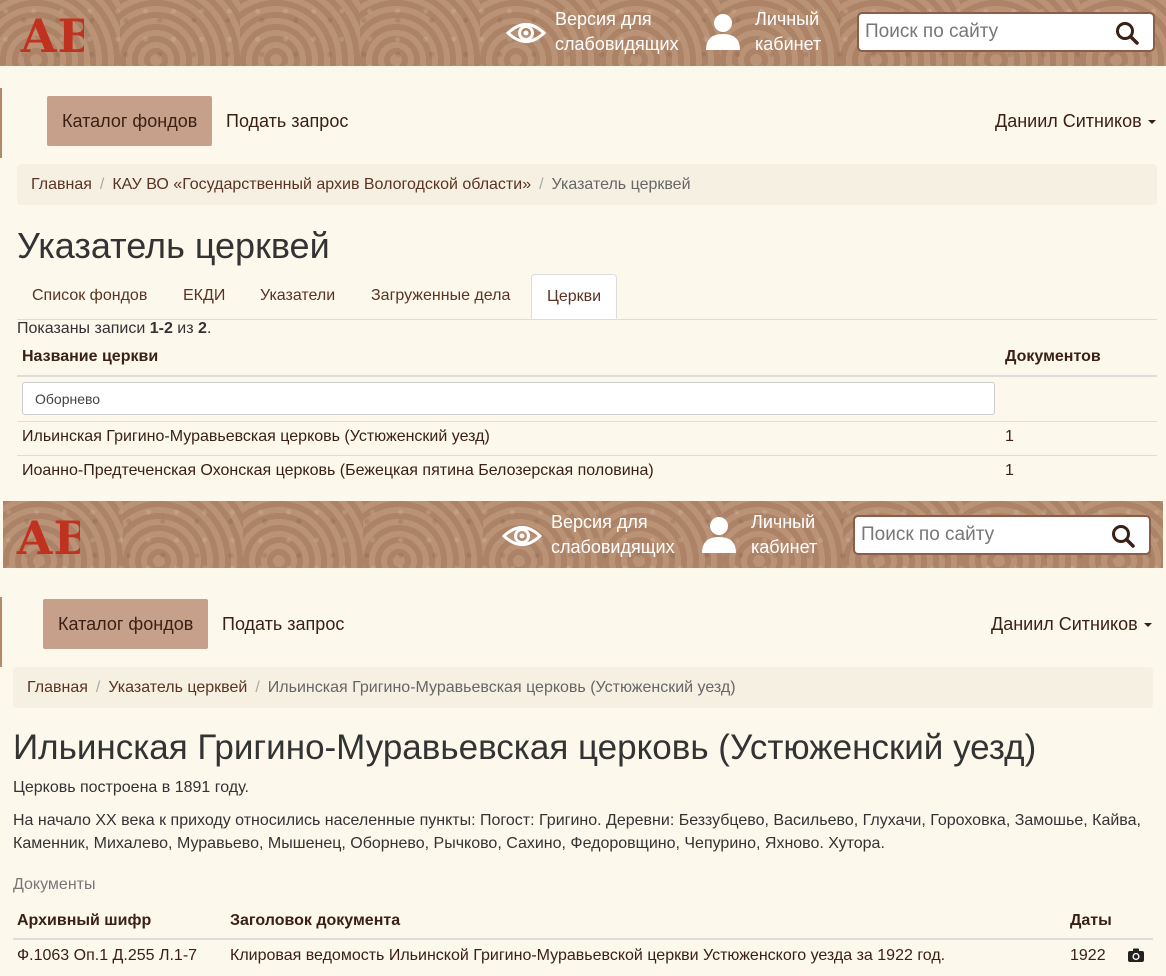 This screenshot has width=1166, height=976. I want to click on summary-of: из, so click(185, 328).